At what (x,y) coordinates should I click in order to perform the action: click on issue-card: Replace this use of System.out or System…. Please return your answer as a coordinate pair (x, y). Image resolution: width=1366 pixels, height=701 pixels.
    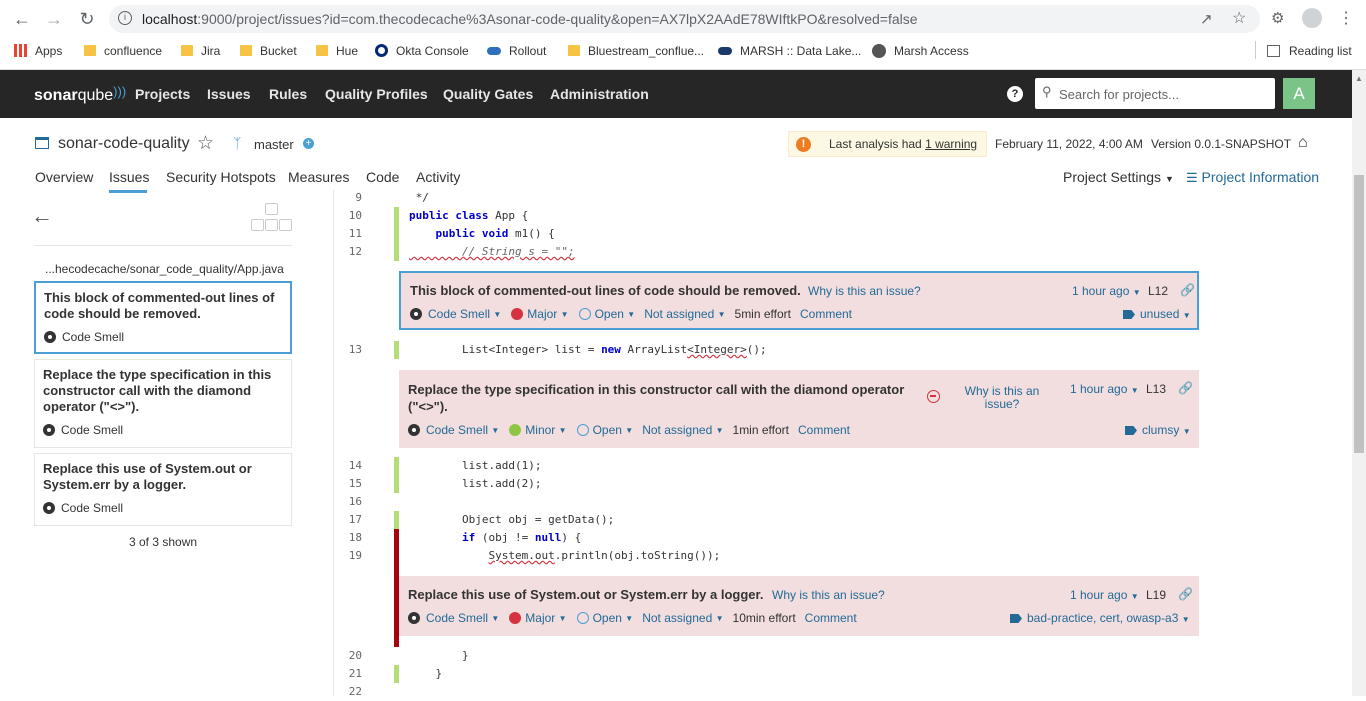
    Looking at the image, I should click on (163, 489).